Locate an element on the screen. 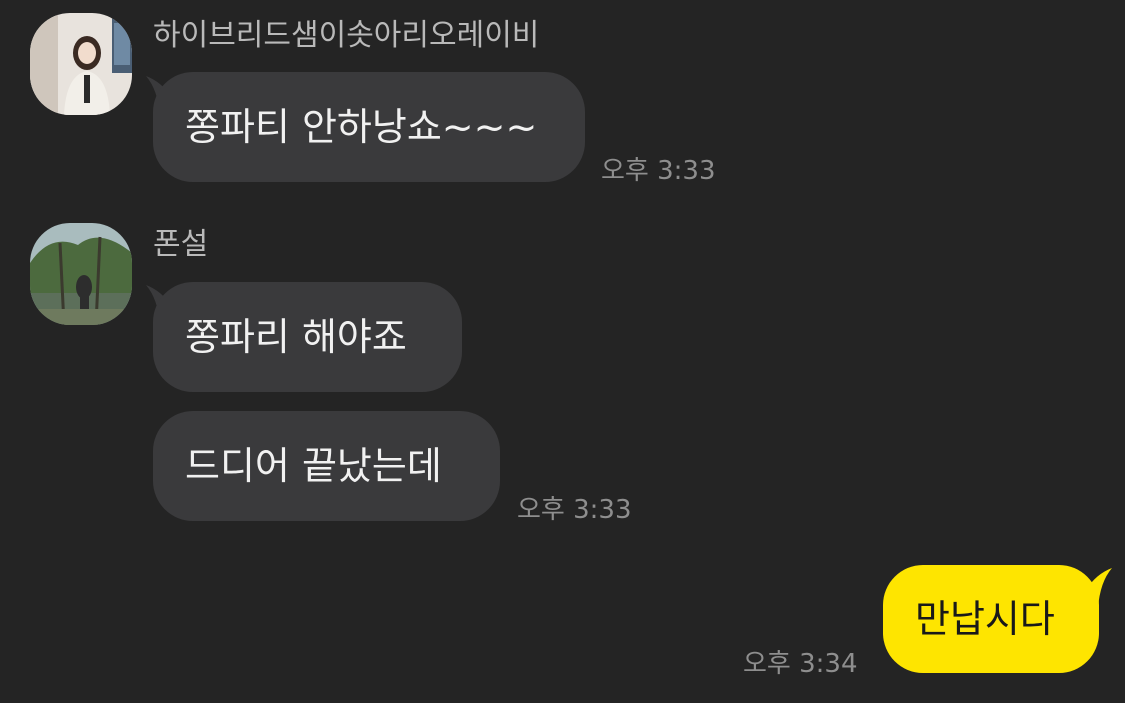 This screenshot has height=703, width=1125. message-bubble: 쫑파리 해야죠 is located at coordinates (307, 337).